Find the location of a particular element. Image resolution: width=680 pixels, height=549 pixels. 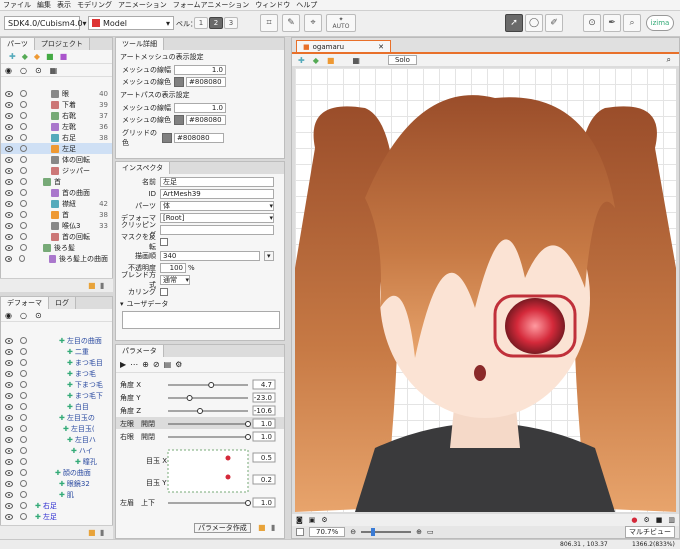

parts-row: 首の曲面 is located at coordinates (56, 192).